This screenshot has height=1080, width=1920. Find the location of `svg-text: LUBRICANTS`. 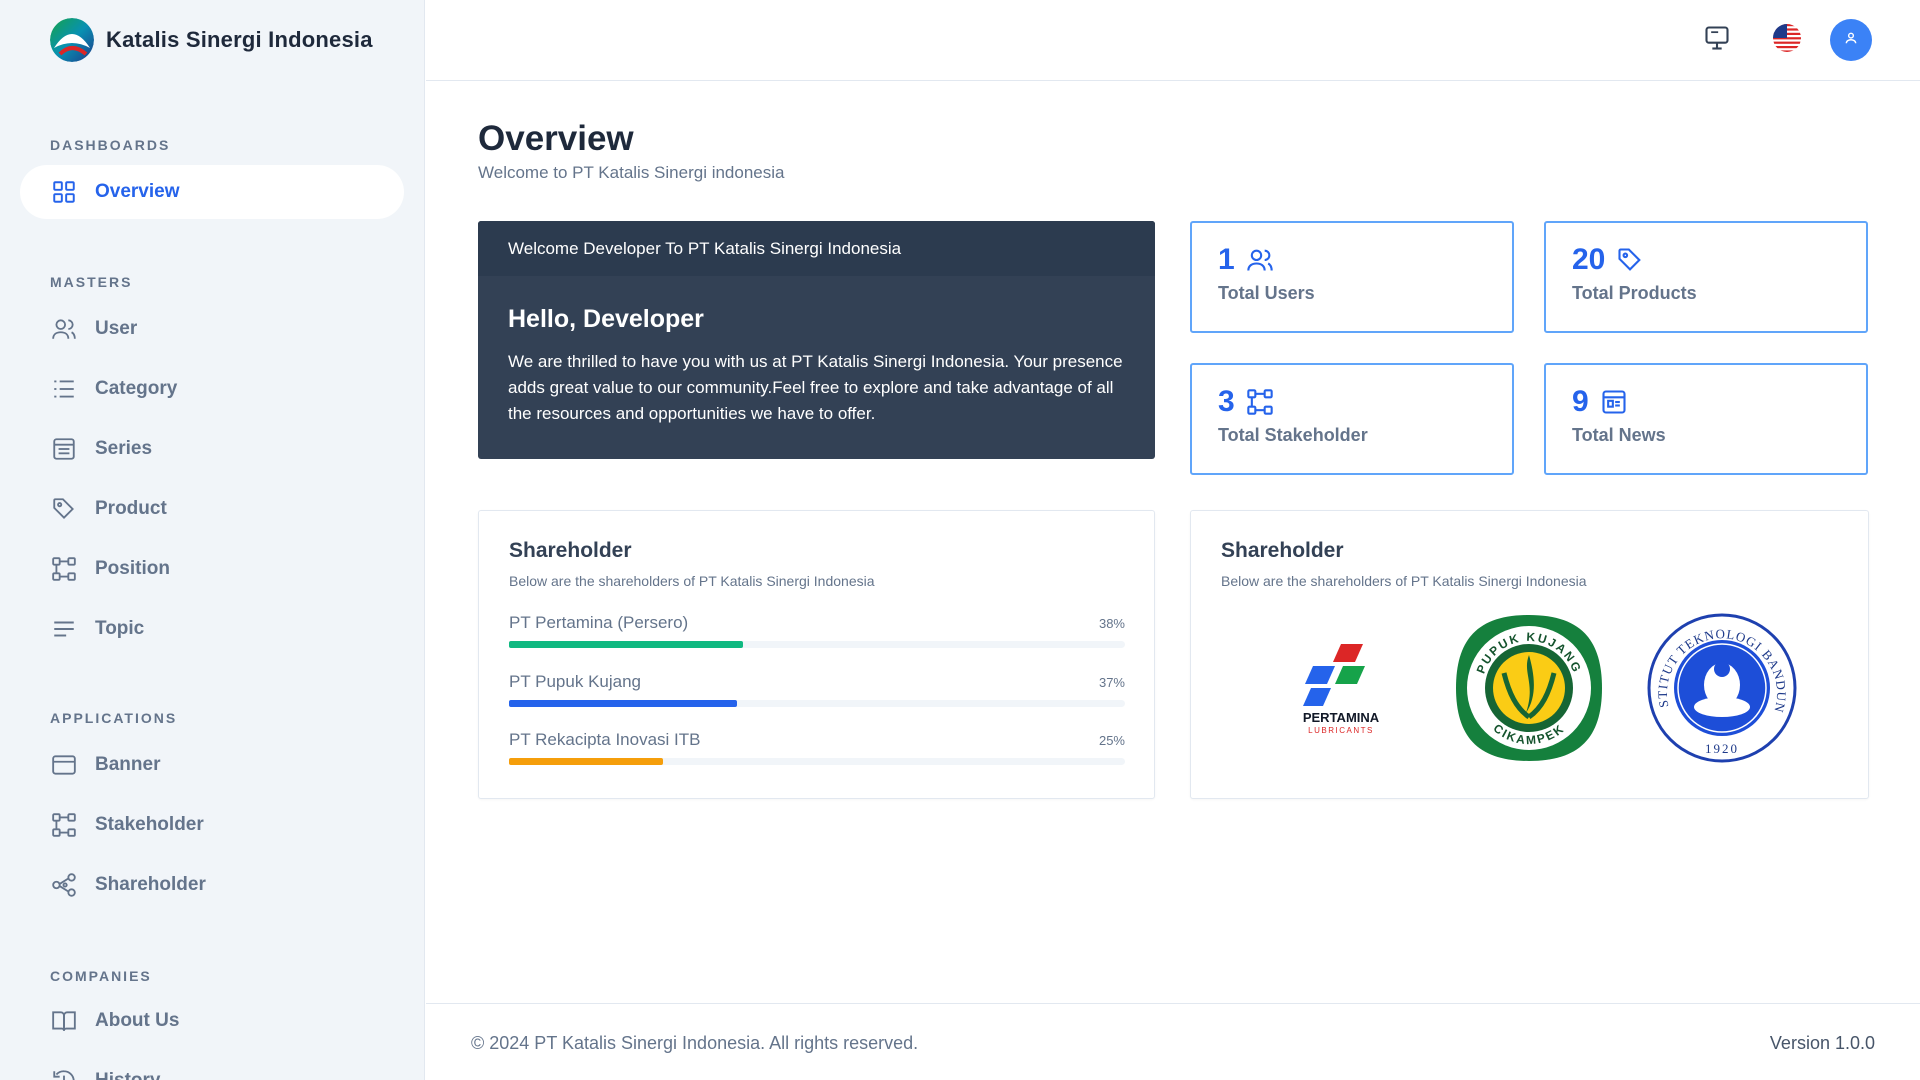

svg-text: LUBRICANTS is located at coordinates (1341, 730).